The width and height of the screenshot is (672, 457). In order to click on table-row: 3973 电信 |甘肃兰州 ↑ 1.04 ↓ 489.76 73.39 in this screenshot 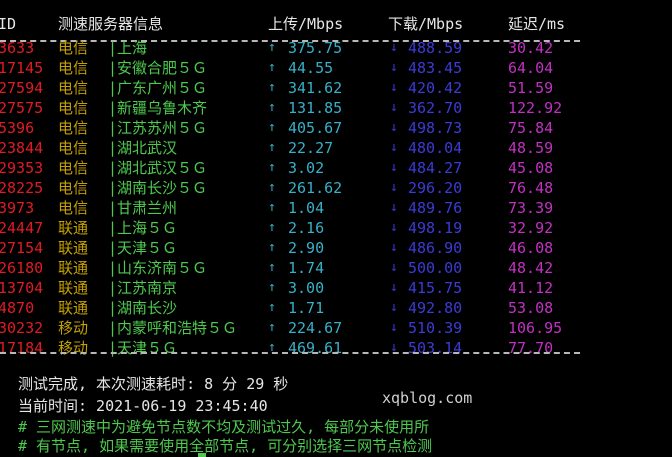, I will do `click(336, 208)`.